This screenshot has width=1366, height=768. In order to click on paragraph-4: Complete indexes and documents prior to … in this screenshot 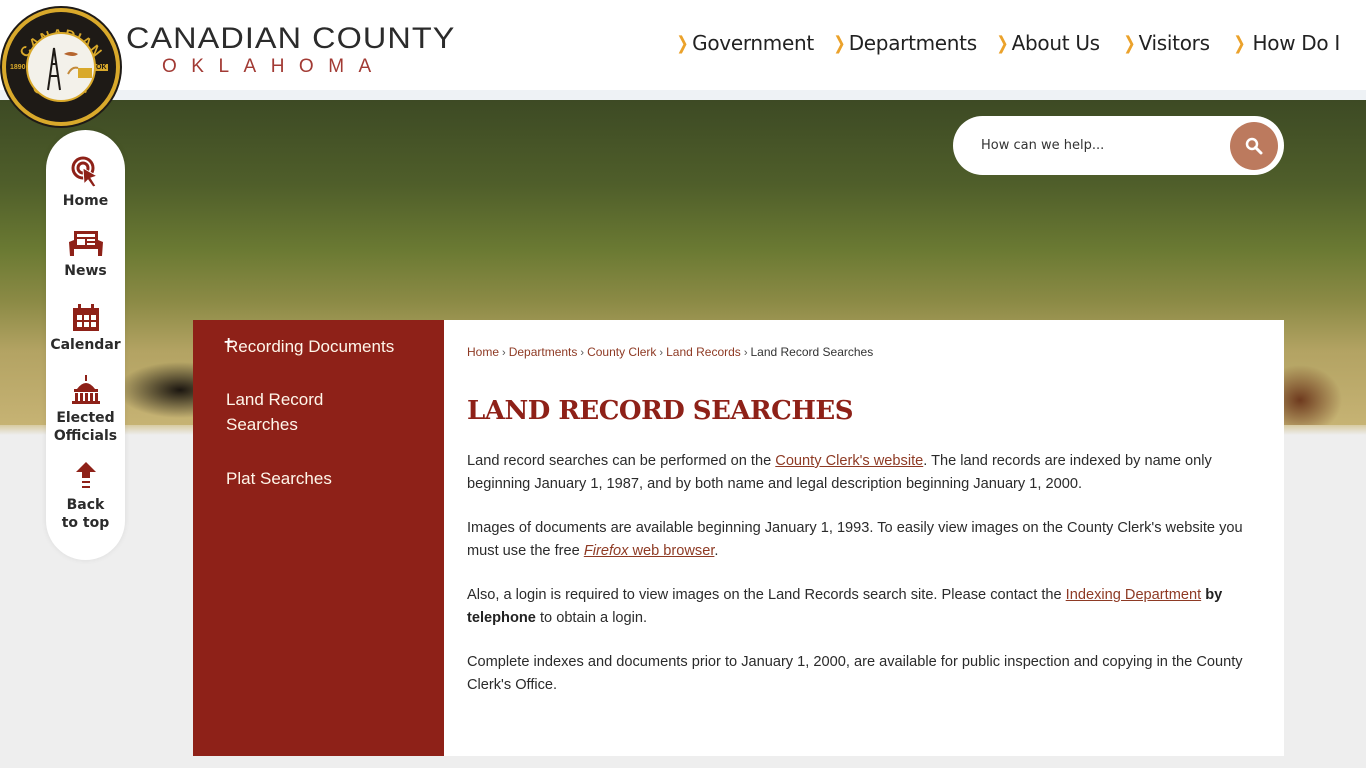, I will do `click(855, 673)`.